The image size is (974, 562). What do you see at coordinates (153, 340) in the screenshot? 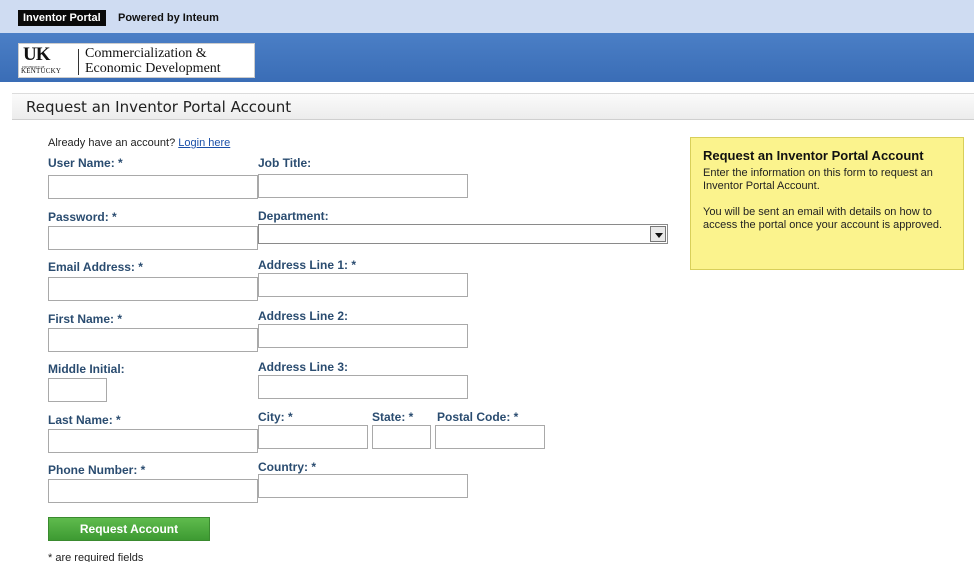
I see `first-name-input` at bounding box center [153, 340].